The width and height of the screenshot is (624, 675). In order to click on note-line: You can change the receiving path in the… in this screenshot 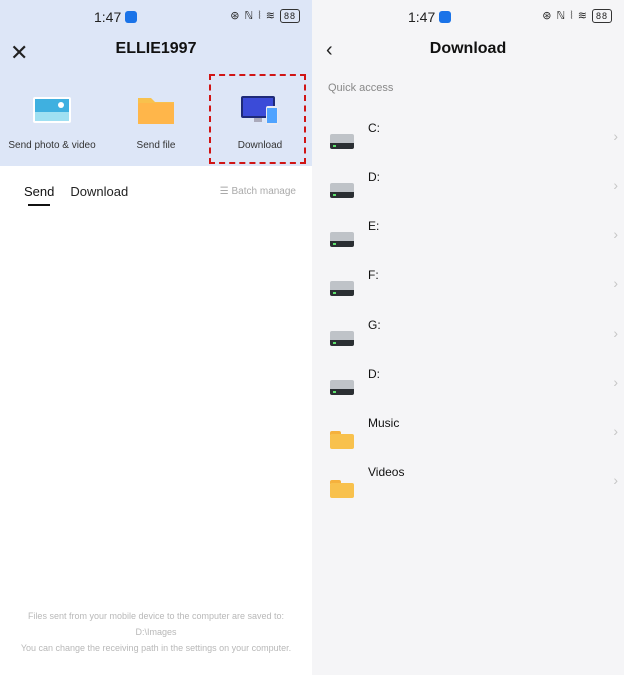, I will do `click(156, 648)`.